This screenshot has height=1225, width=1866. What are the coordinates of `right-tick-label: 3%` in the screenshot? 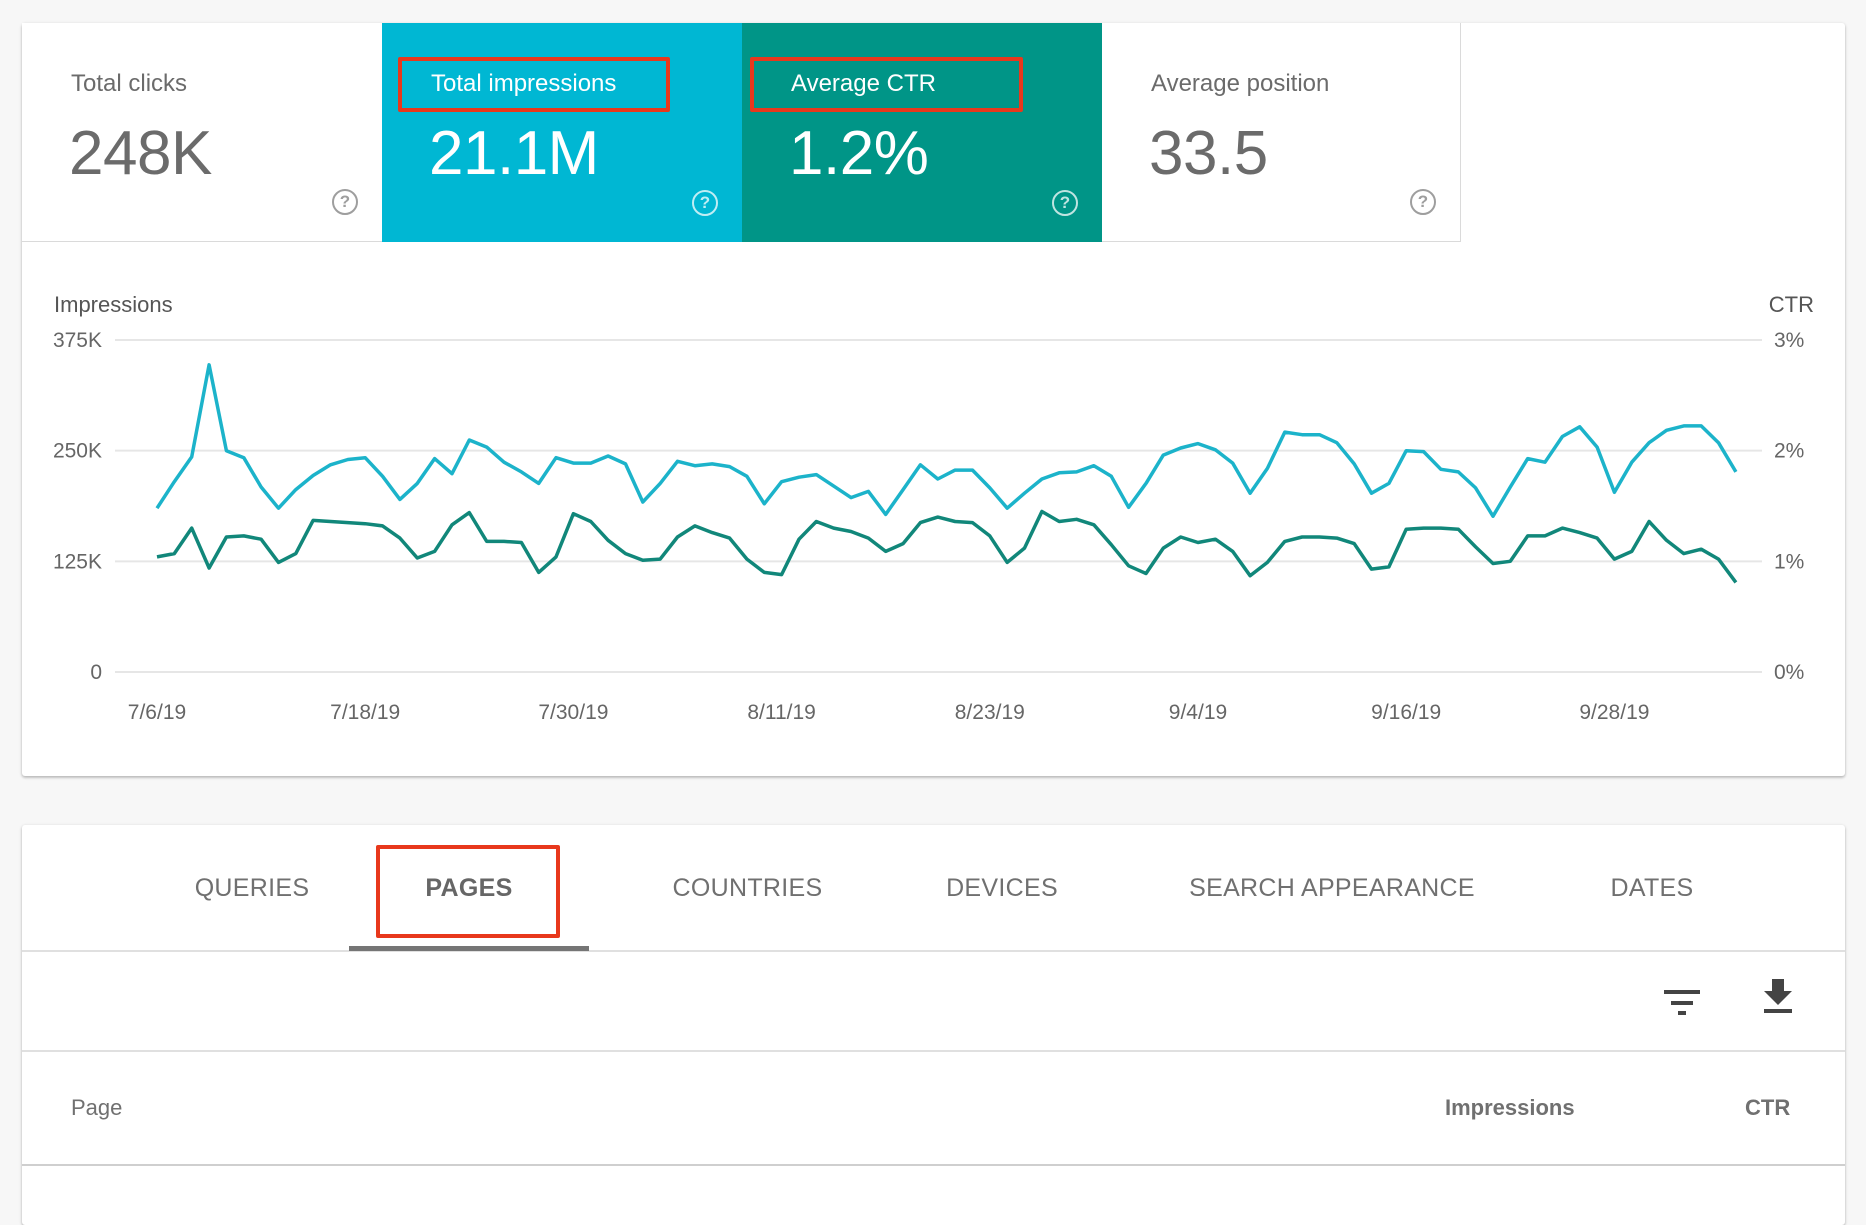 It's located at (1789, 340).